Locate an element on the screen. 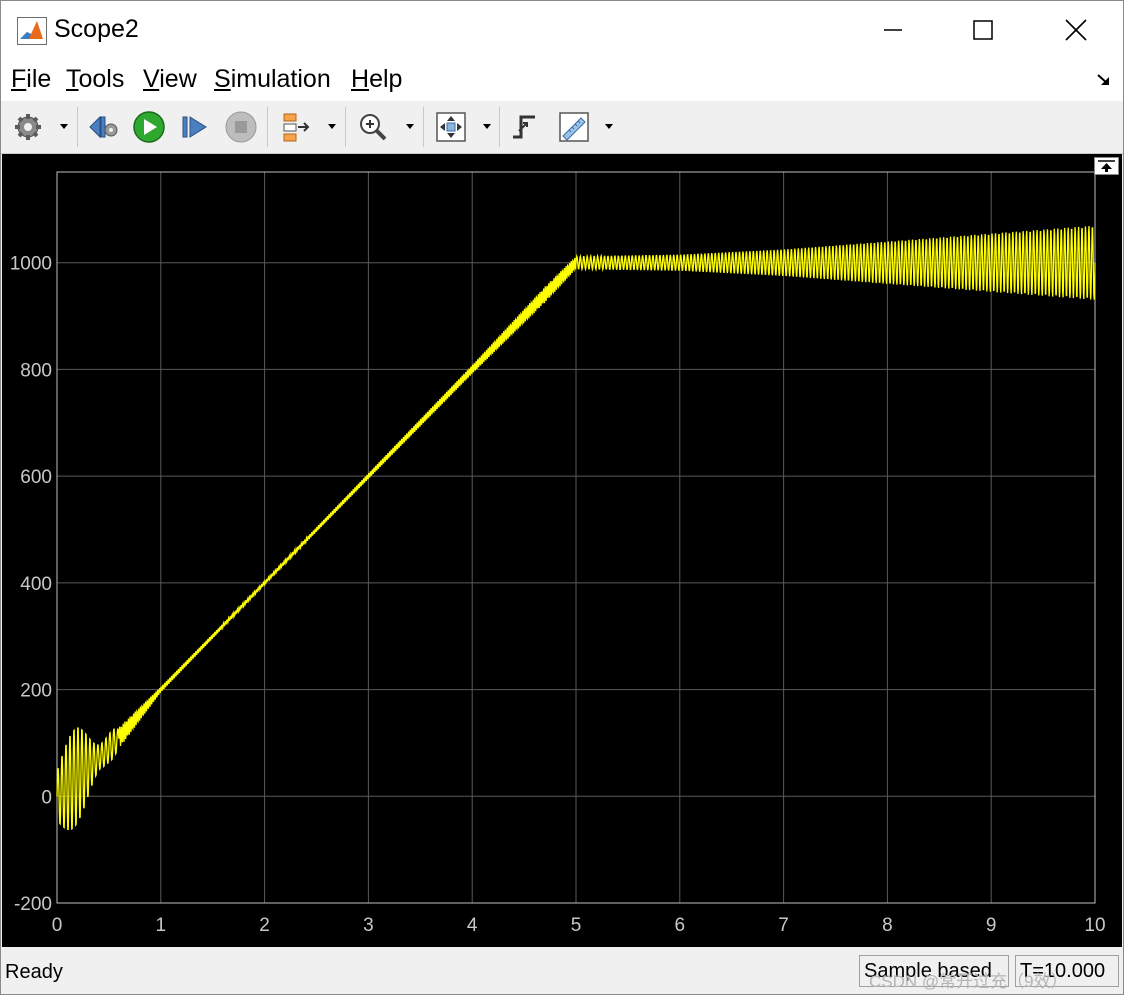 The height and width of the screenshot is (995, 1124). matlab-app-icon is located at coordinates (32, 31).